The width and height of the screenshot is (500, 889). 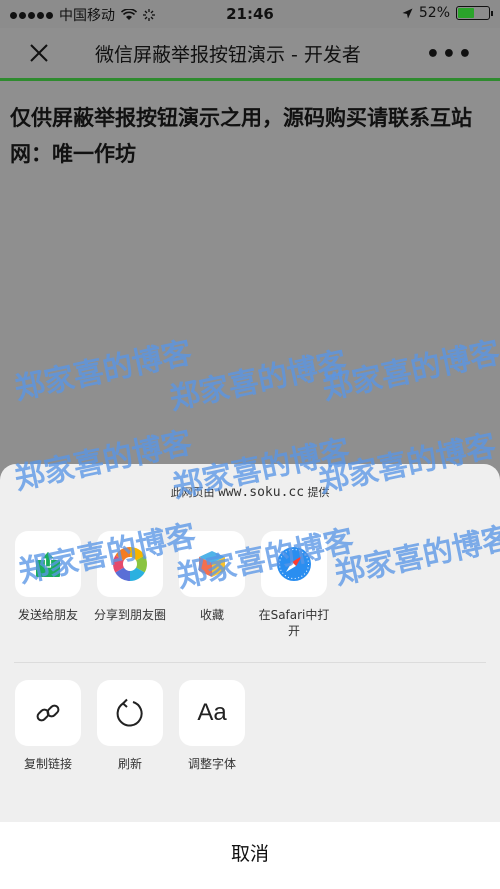 I want to click on copy-link: 复制链接, so click(x=48, y=726).